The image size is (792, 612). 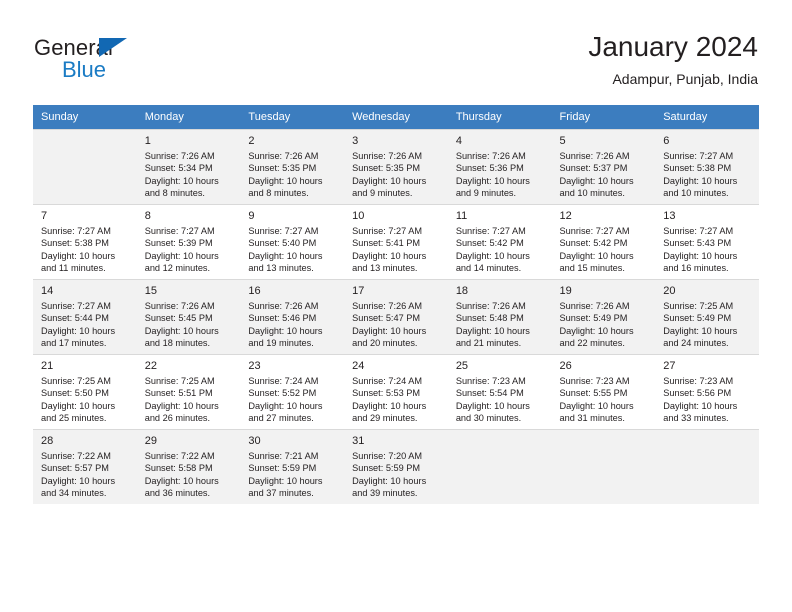 What do you see at coordinates (697, 168) in the screenshot?
I see `sunset-text: Sunset: 5:38 PM` at bounding box center [697, 168].